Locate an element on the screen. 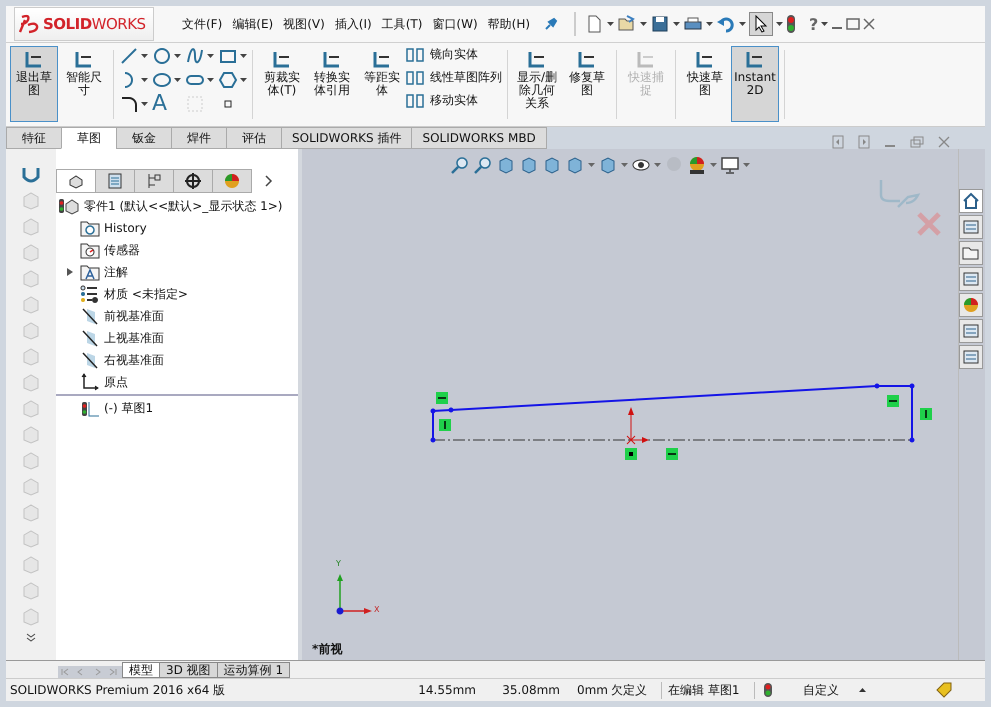 The height and width of the screenshot is (707, 991). feature-tool-icon is located at coordinates (31, 175).